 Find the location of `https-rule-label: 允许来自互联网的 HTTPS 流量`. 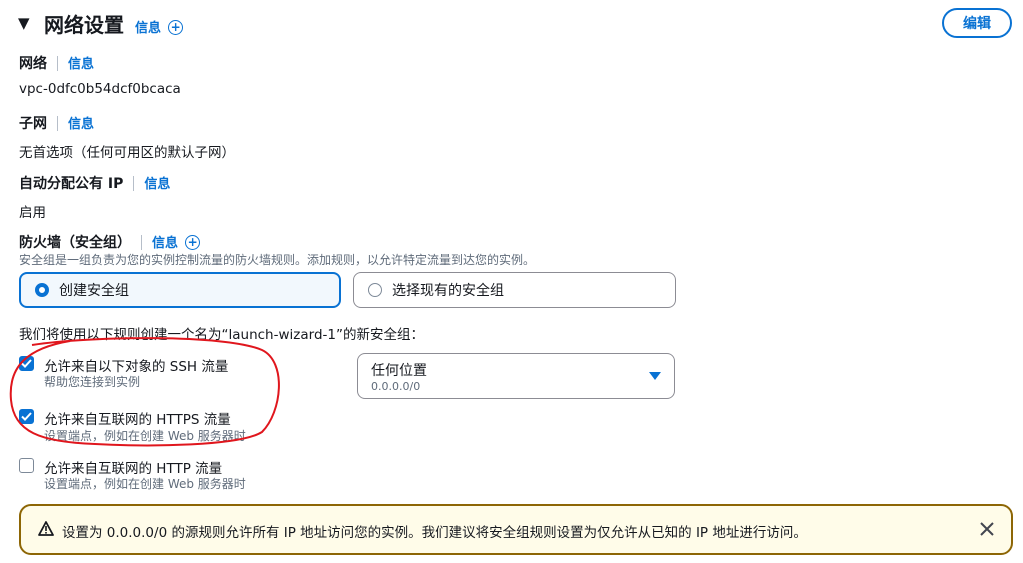

https-rule-label: 允许来自互联网的 HTTPS 流量 is located at coordinates (137, 420).